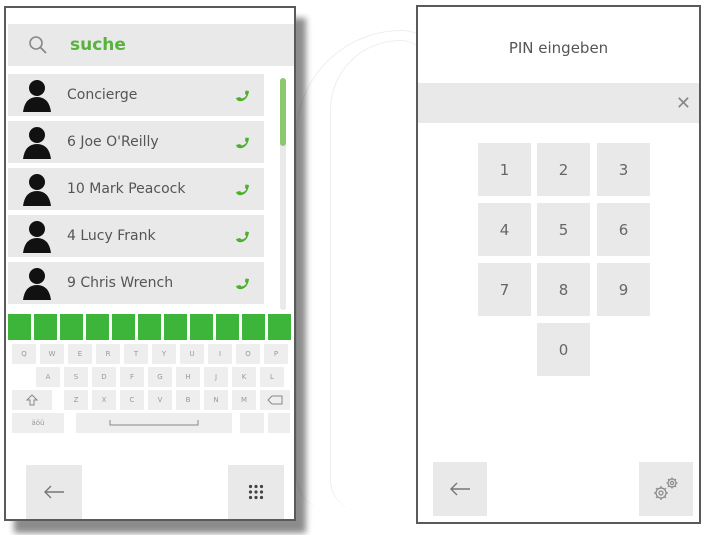 This screenshot has height=535, width=704. I want to click on contact-item: Concierge, so click(136, 95).